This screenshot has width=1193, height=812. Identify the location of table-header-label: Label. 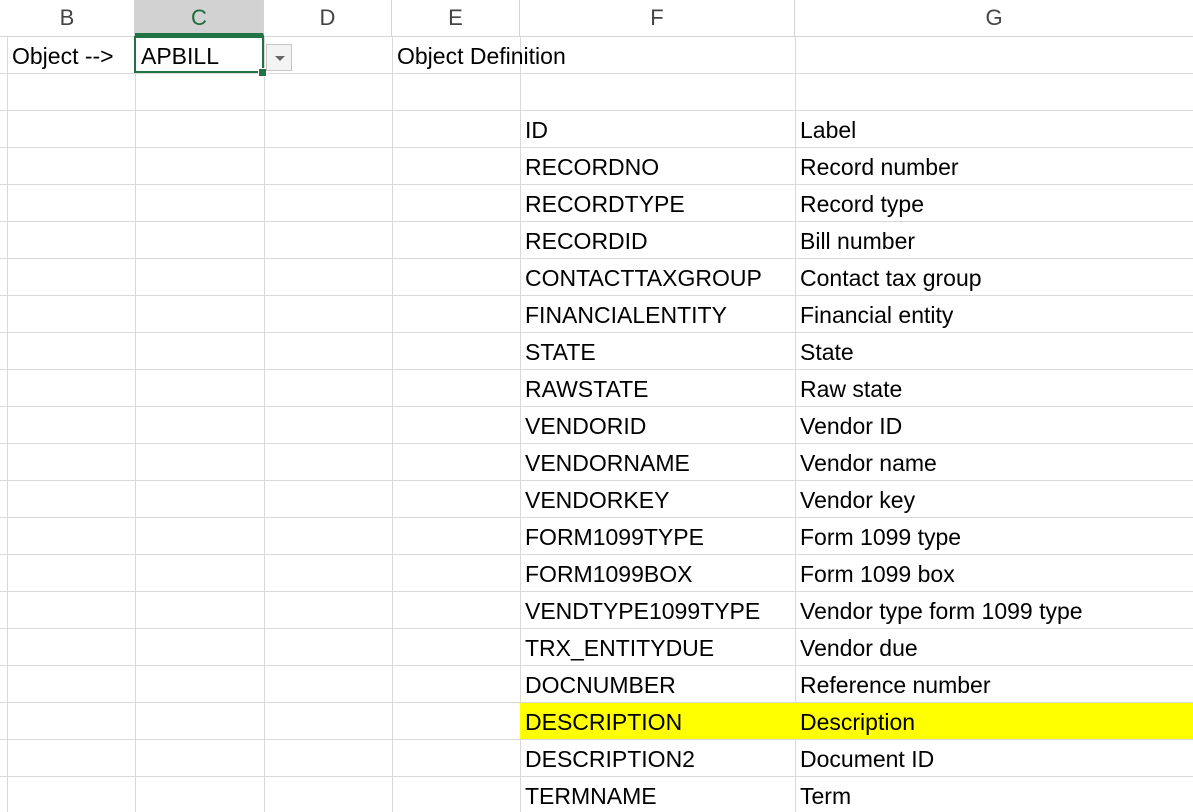
(994, 129).